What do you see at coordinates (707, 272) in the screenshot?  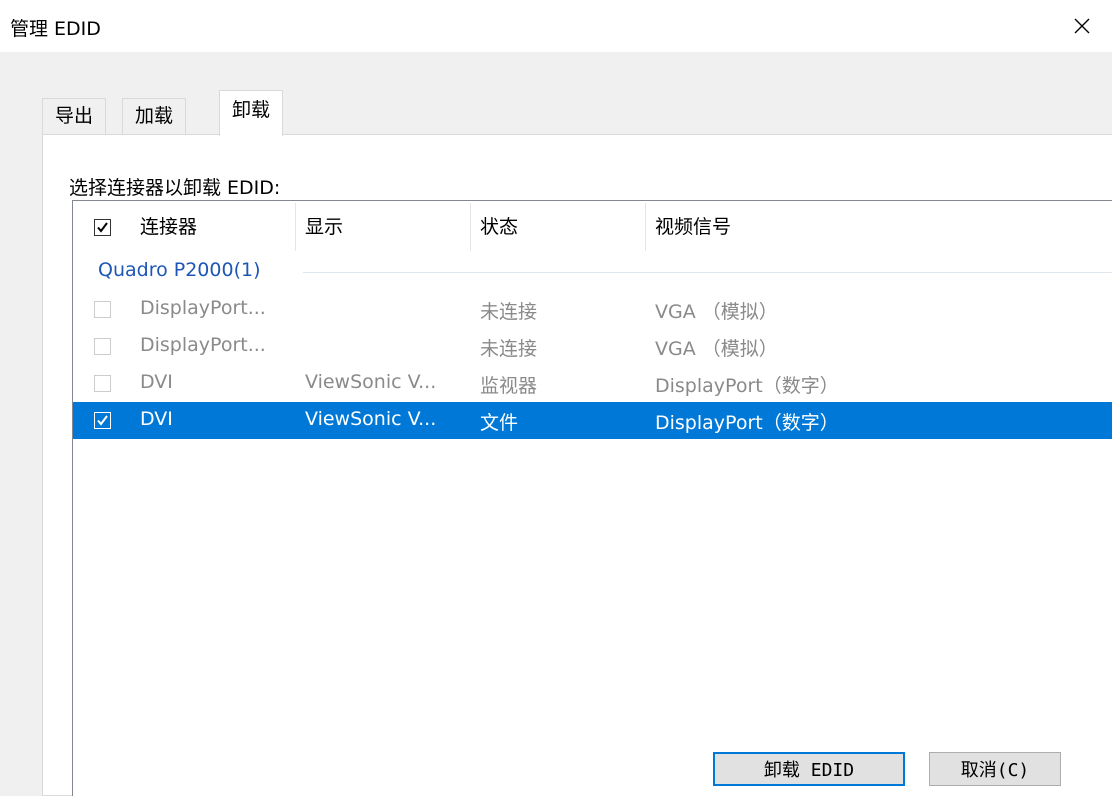 I see `group-divider` at bounding box center [707, 272].